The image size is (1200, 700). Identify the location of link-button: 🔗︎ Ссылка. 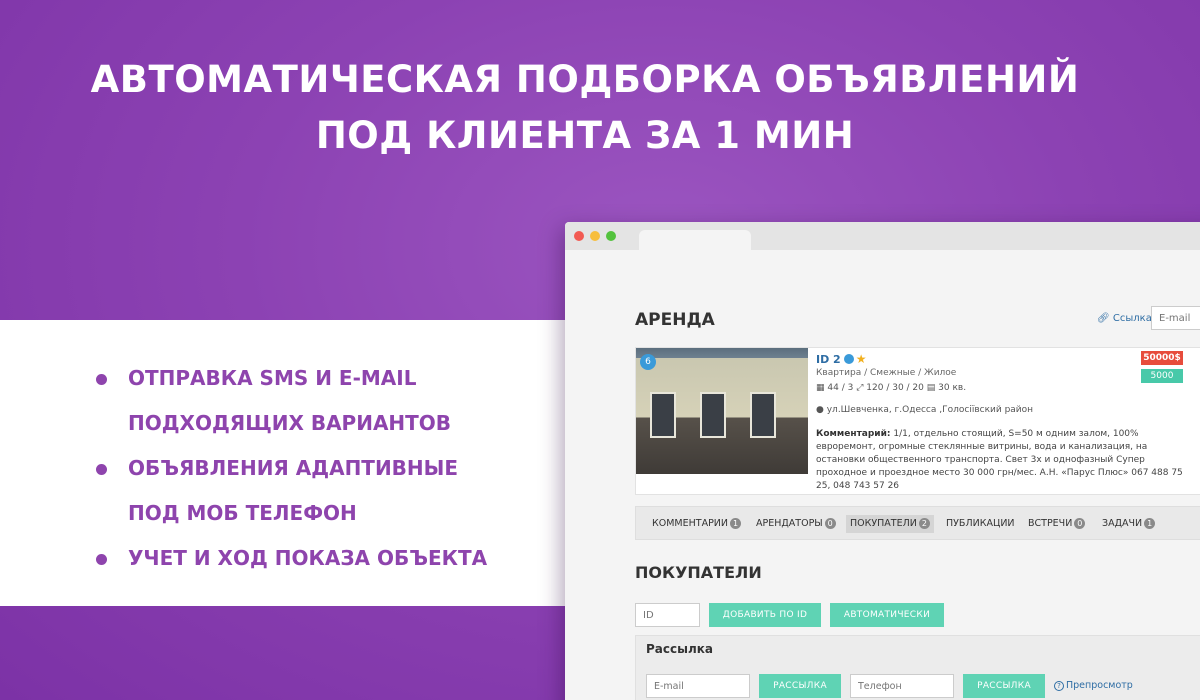
(1124, 318).